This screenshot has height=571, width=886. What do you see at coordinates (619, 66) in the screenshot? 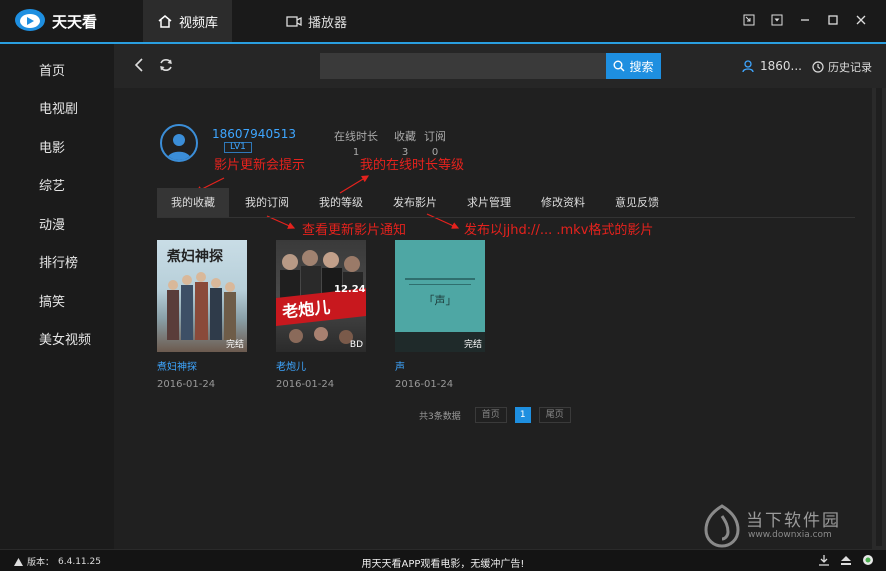
I see `search-icon` at bounding box center [619, 66].